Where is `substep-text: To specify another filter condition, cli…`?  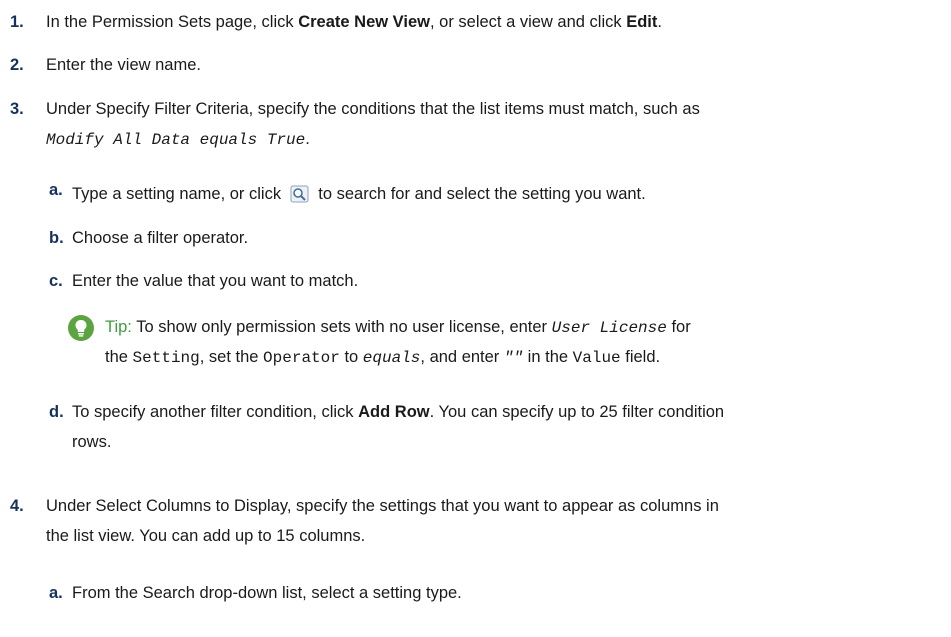 substep-text: To specify another filter condition, cli… is located at coordinates (398, 412).